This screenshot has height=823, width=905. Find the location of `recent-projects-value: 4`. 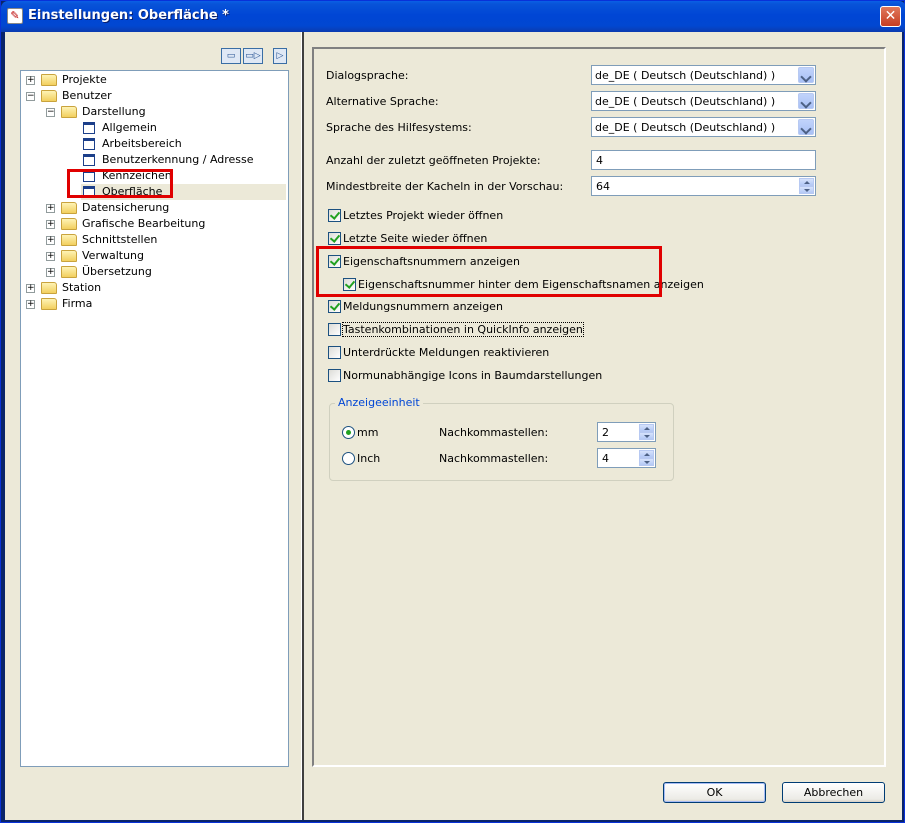

recent-projects-value: 4 is located at coordinates (599, 160).